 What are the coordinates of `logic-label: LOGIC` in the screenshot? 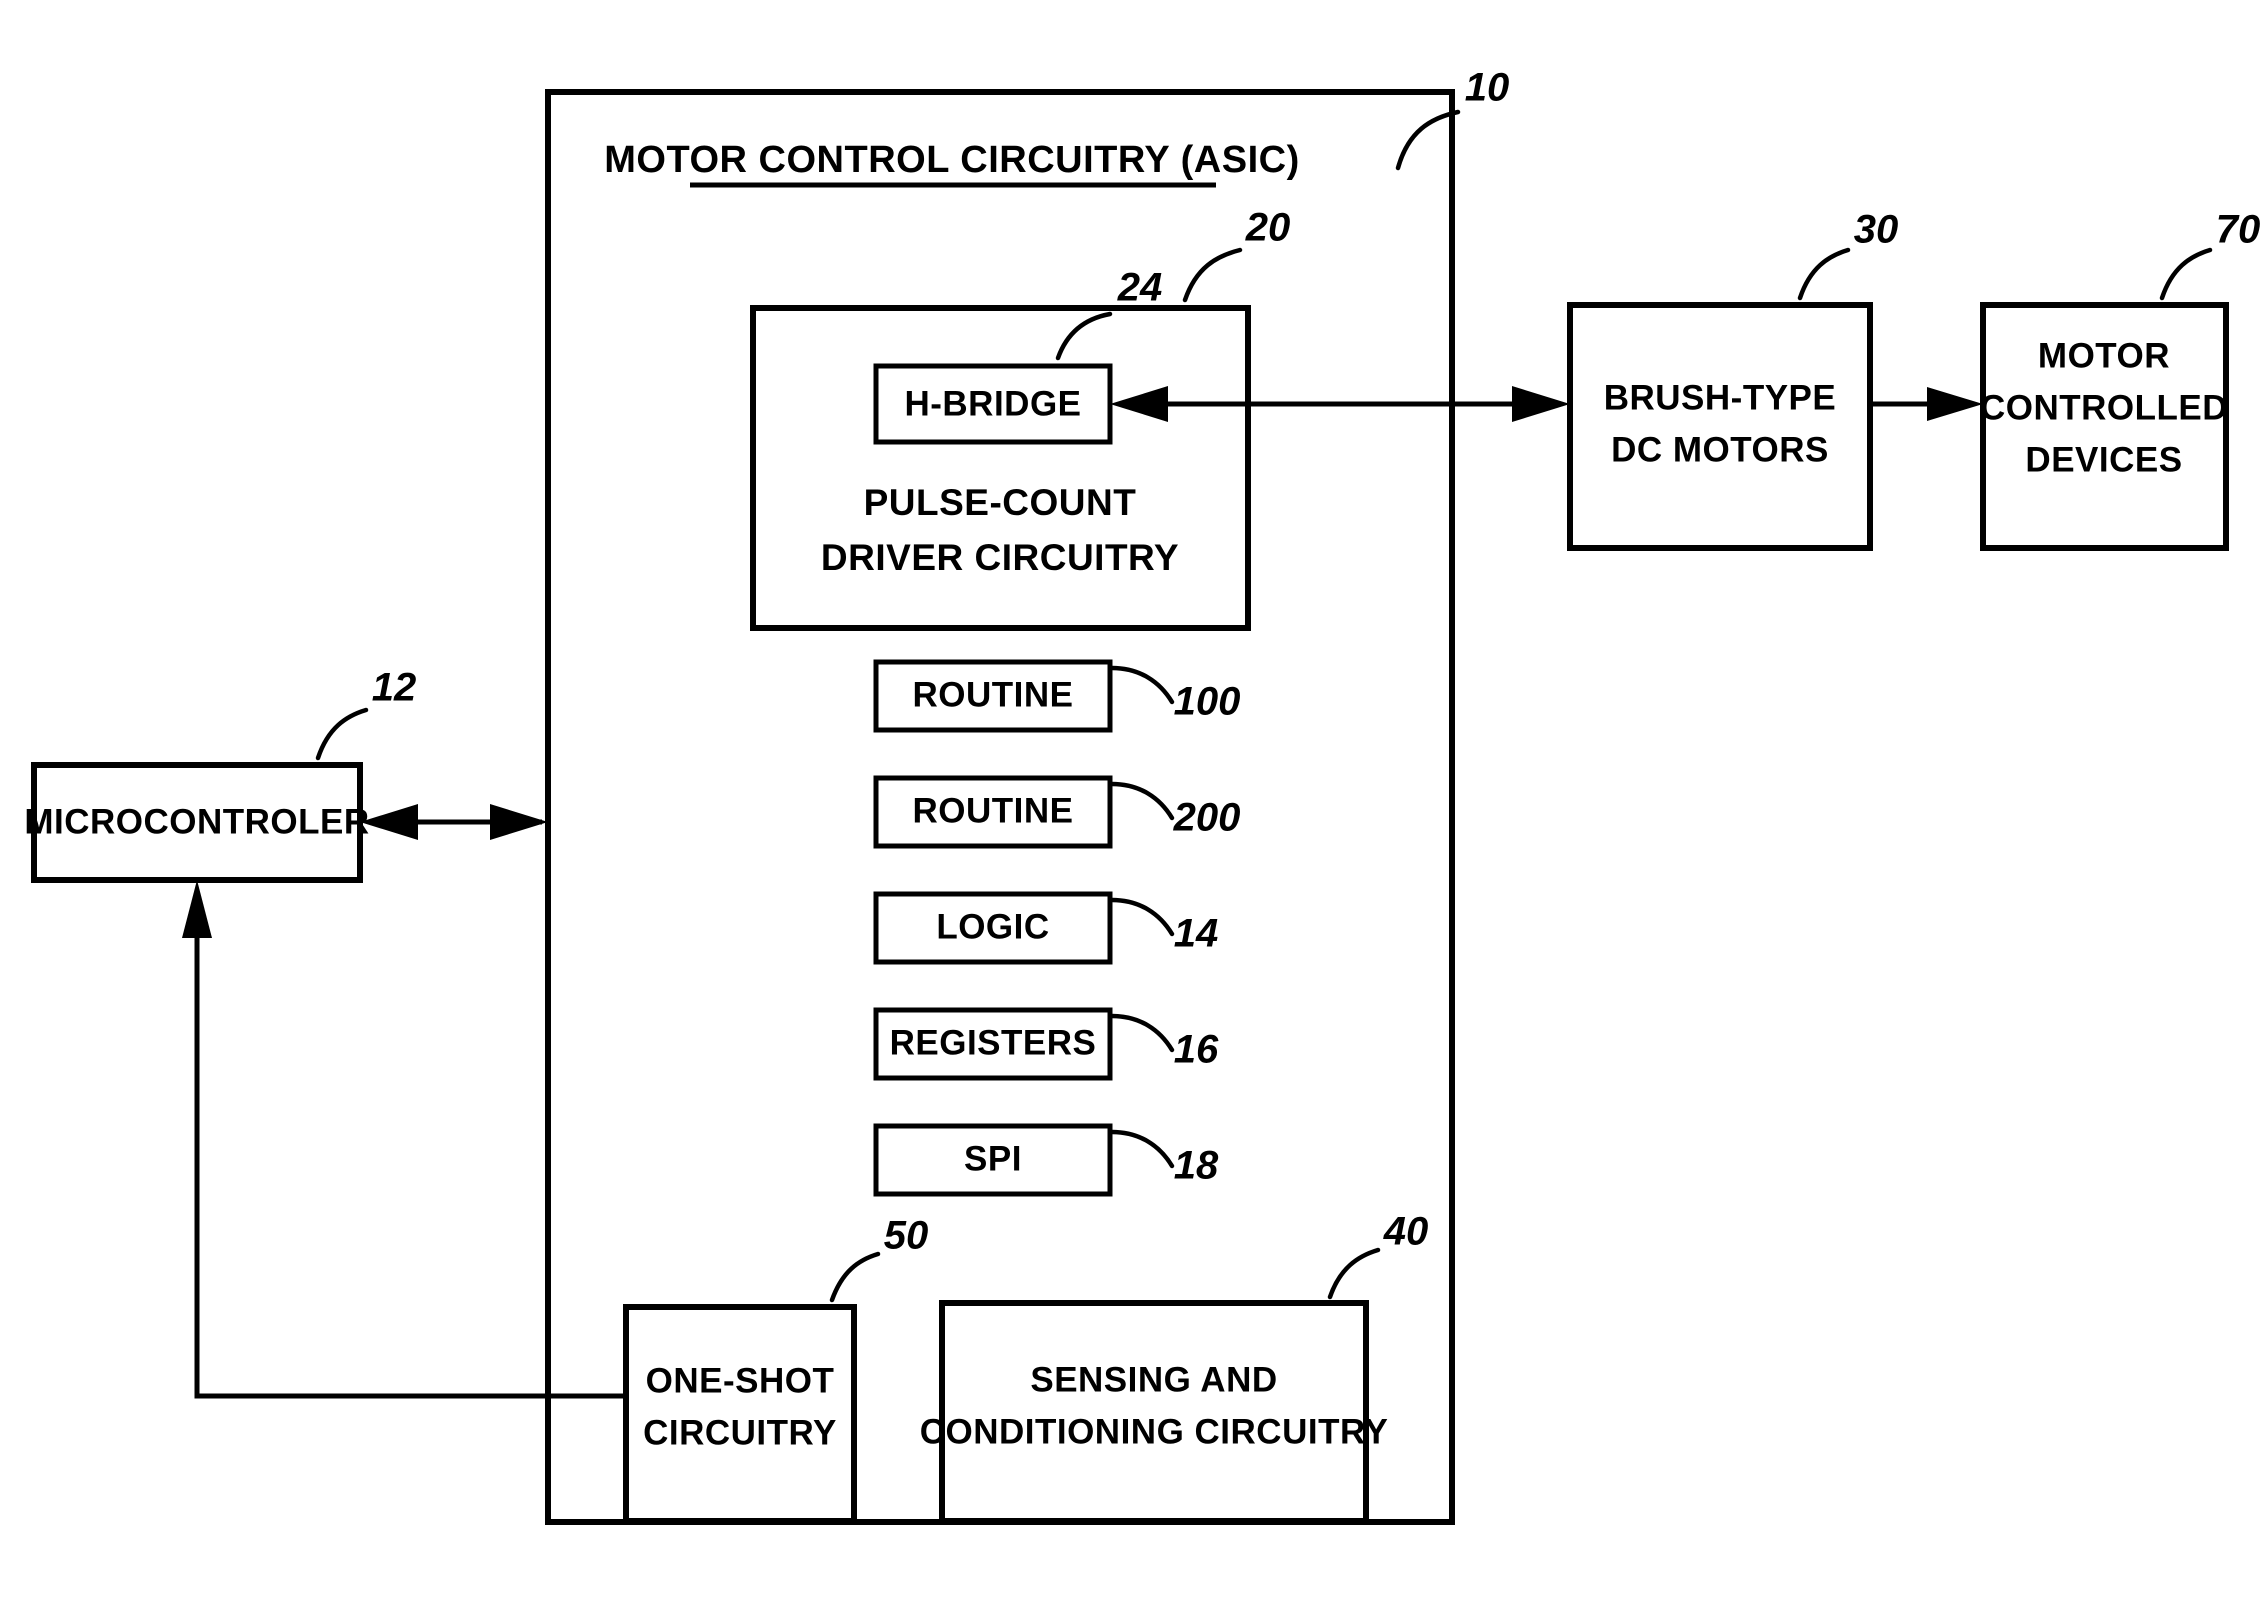 It's located at (992, 926).